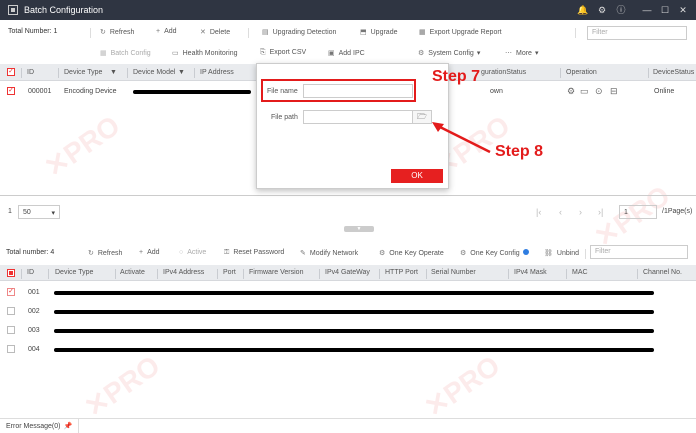  I want to click on col-operation: Operation, so click(581, 72).